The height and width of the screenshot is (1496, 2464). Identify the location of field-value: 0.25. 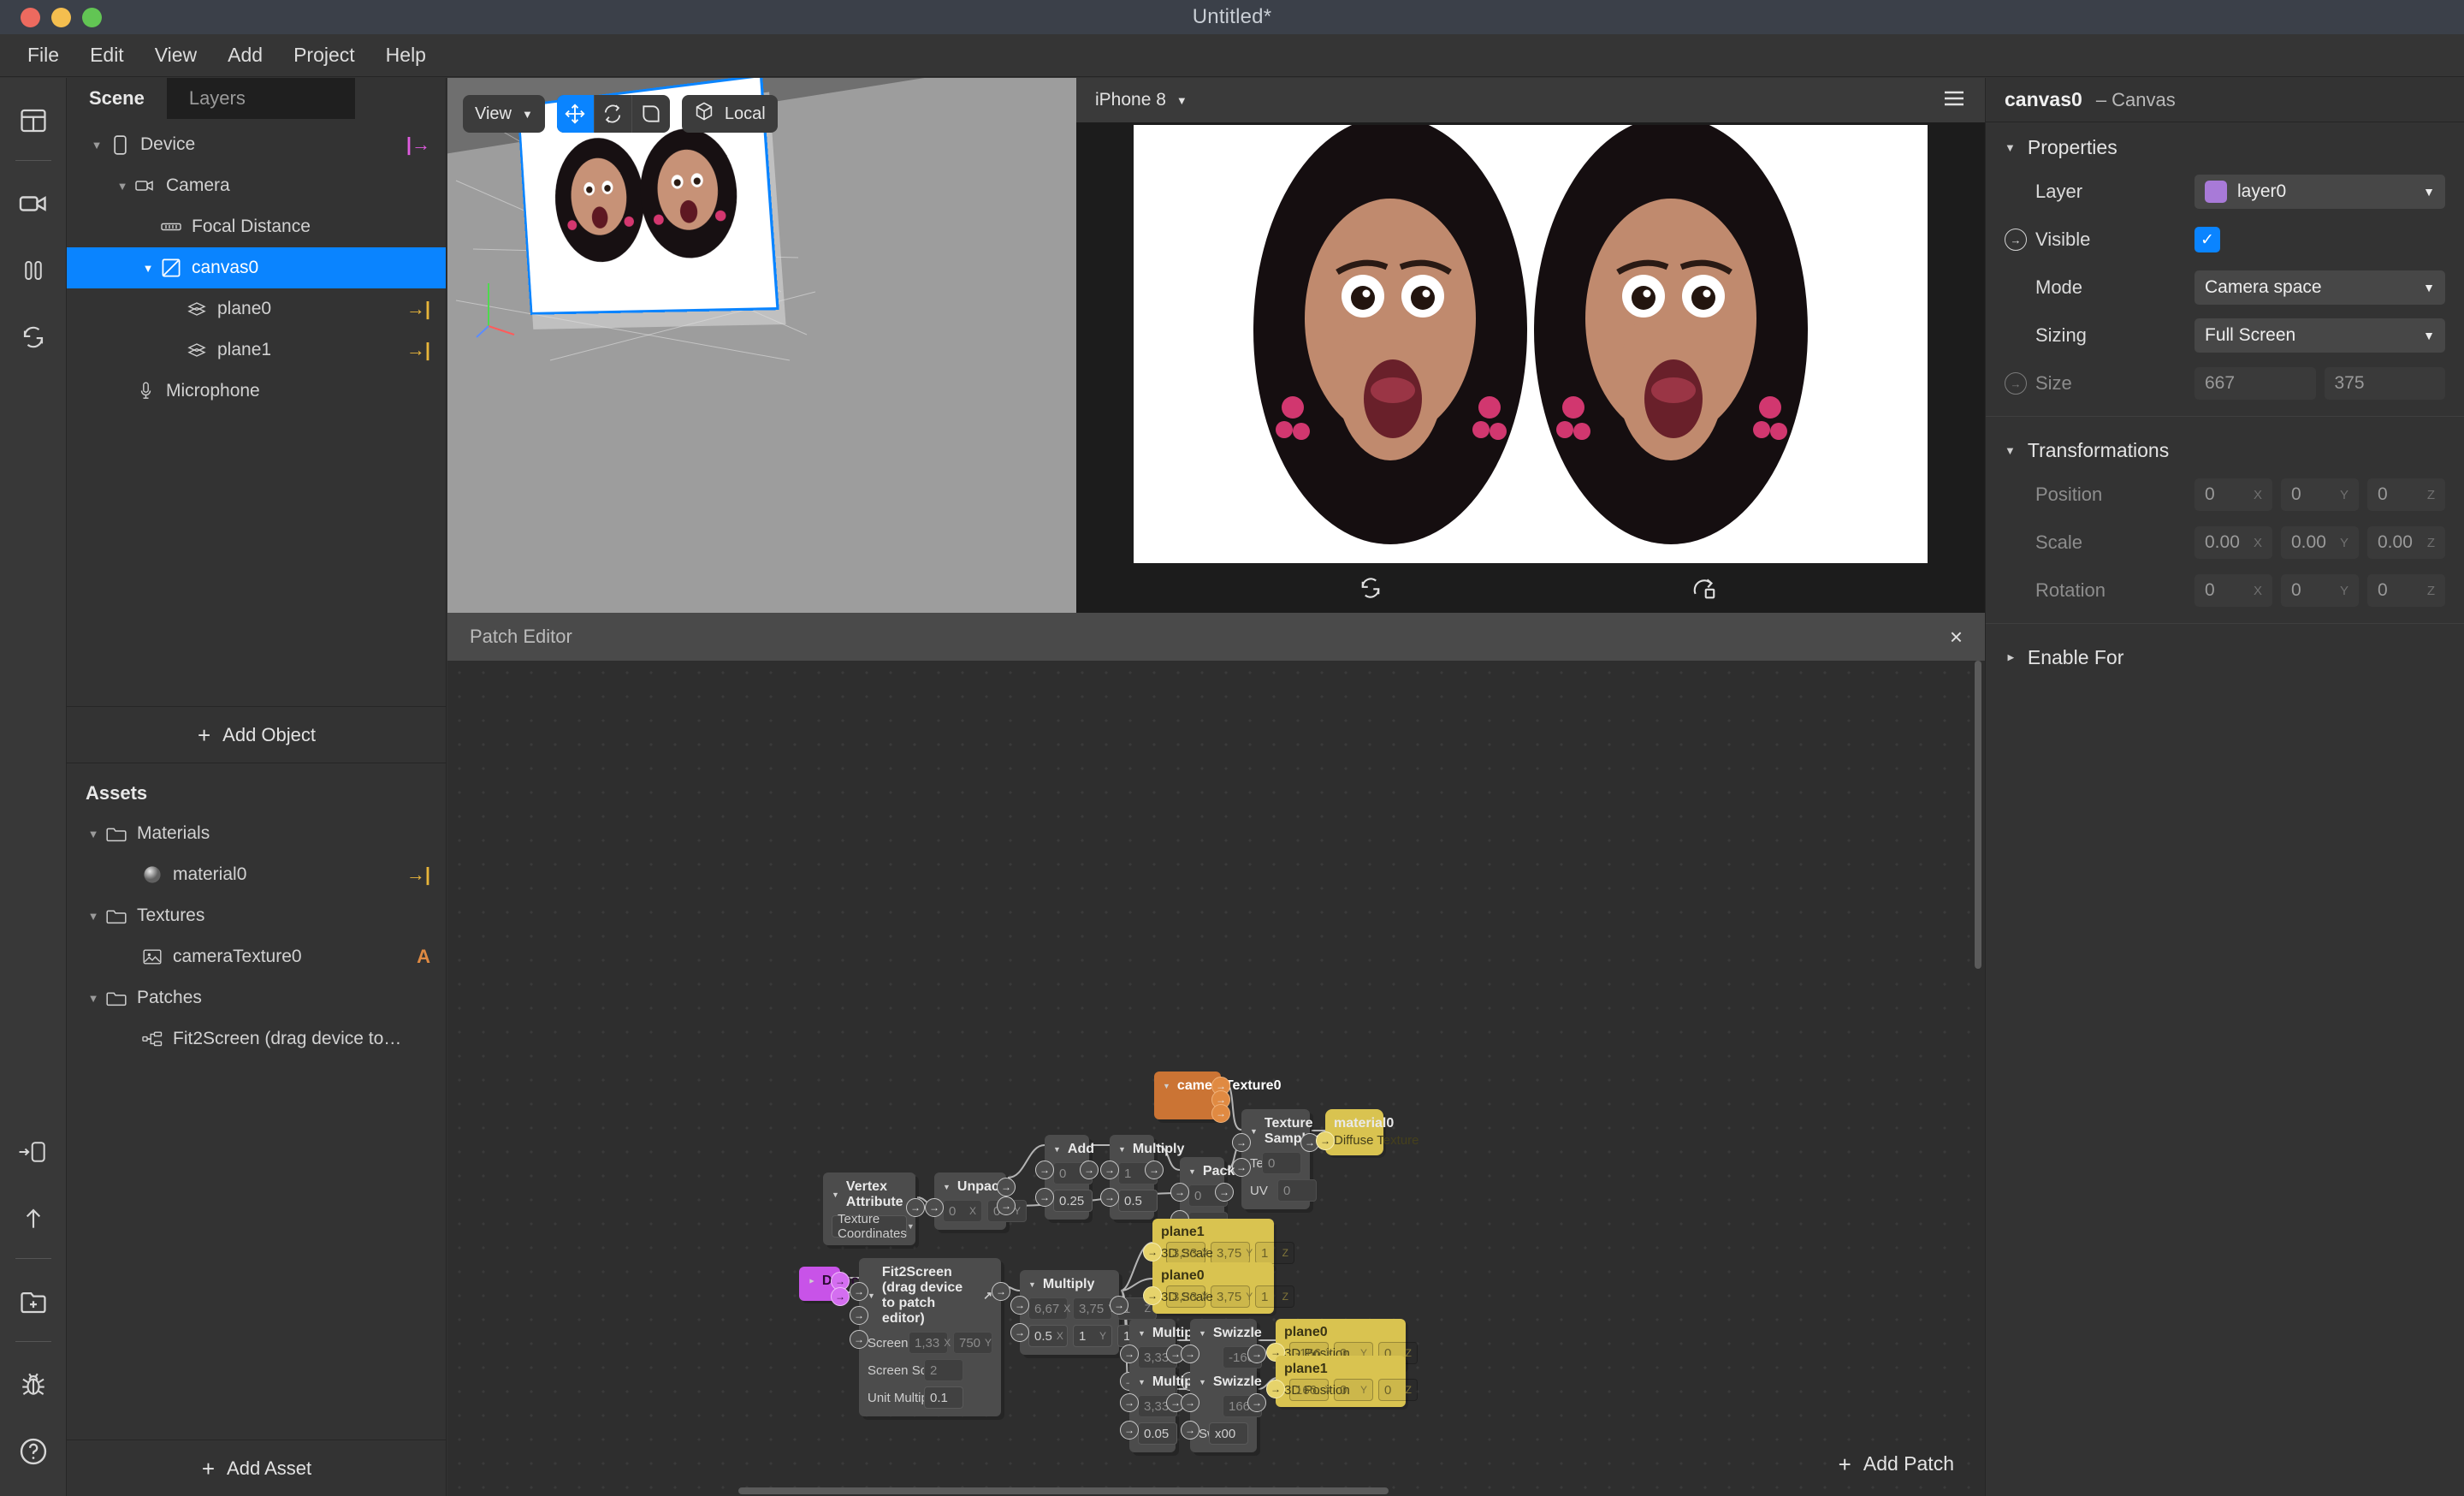
(1073, 1201).